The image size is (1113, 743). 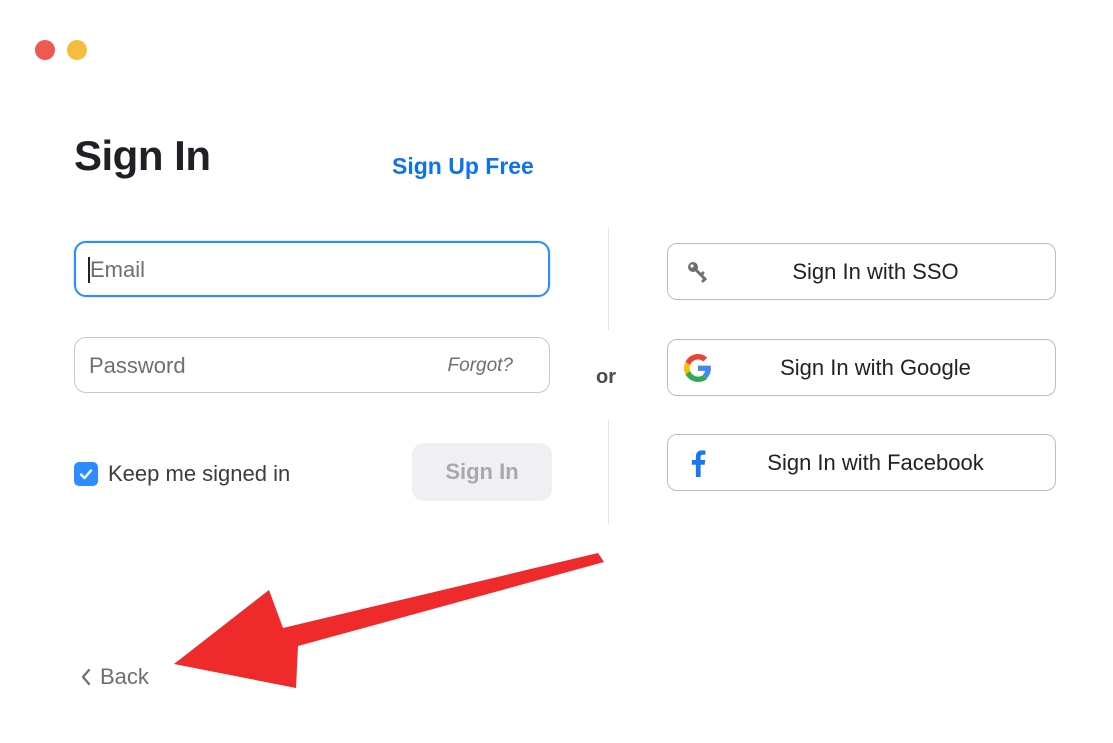 What do you see at coordinates (463, 166) in the screenshot?
I see `sign-up-free-link: Sign Up Free` at bounding box center [463, 166].